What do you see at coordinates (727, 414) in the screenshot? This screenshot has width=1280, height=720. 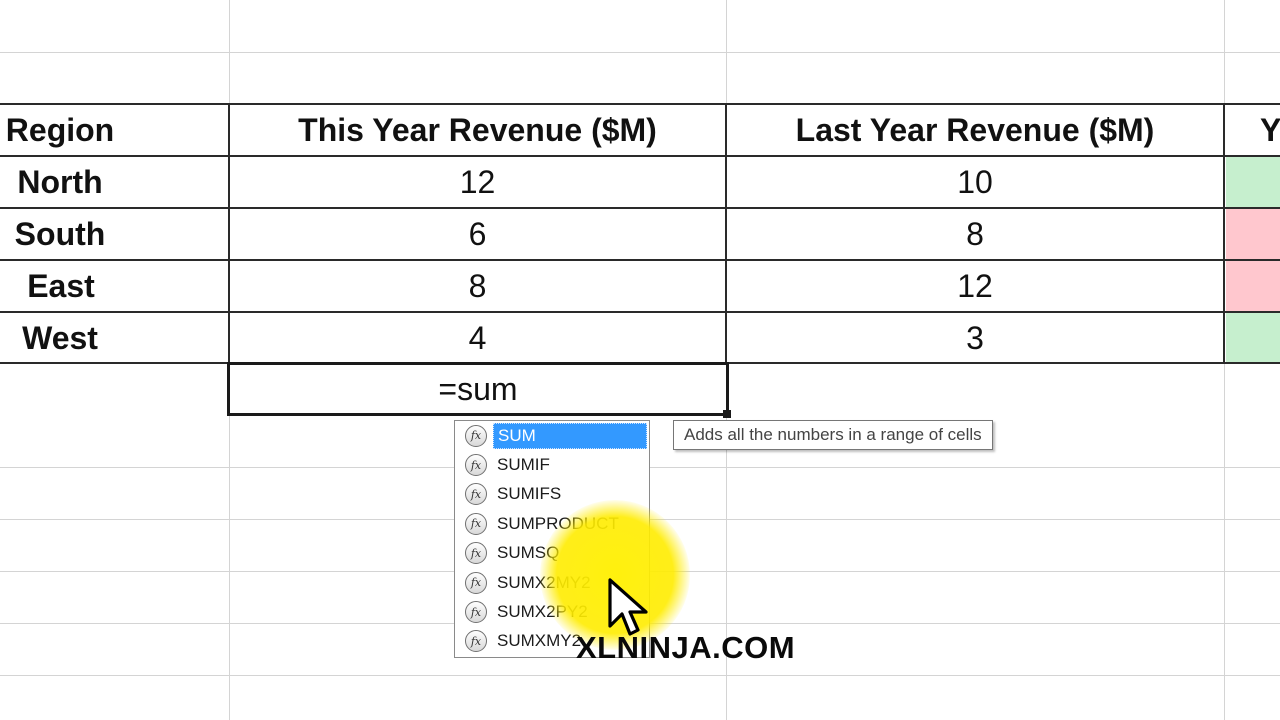 I see `fill-handle` at bounding box center [727, 414].